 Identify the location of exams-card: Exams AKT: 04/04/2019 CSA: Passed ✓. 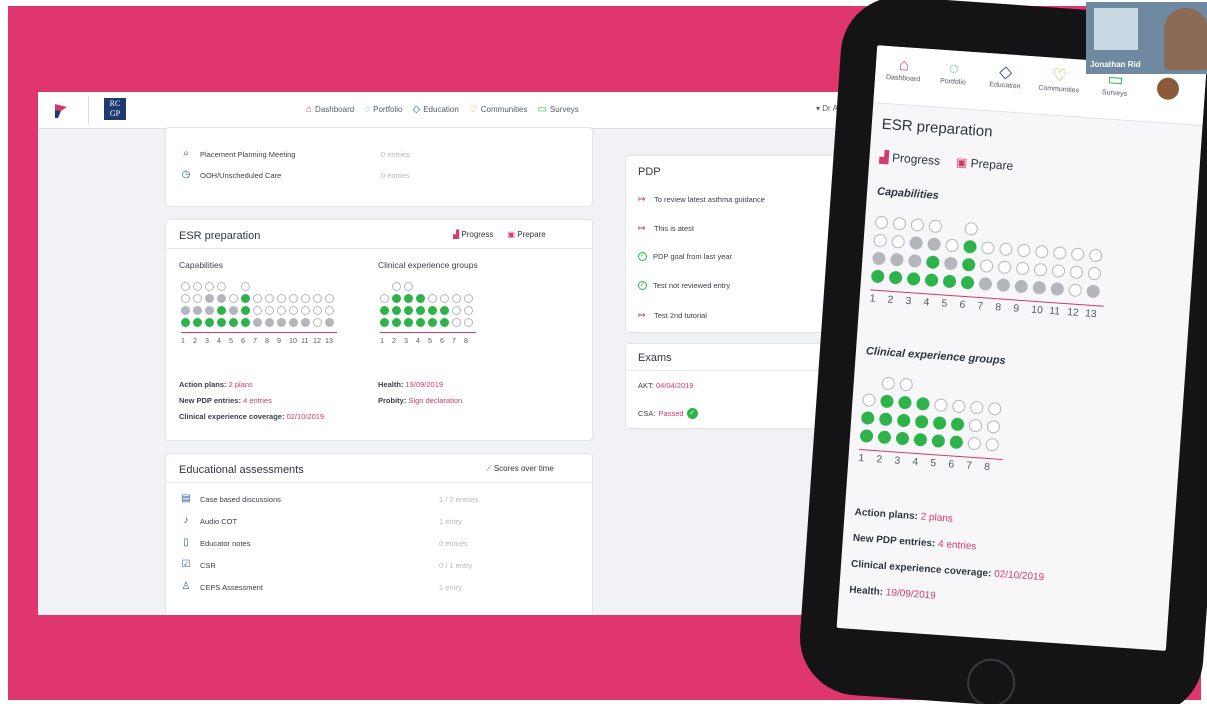
(732, 386).